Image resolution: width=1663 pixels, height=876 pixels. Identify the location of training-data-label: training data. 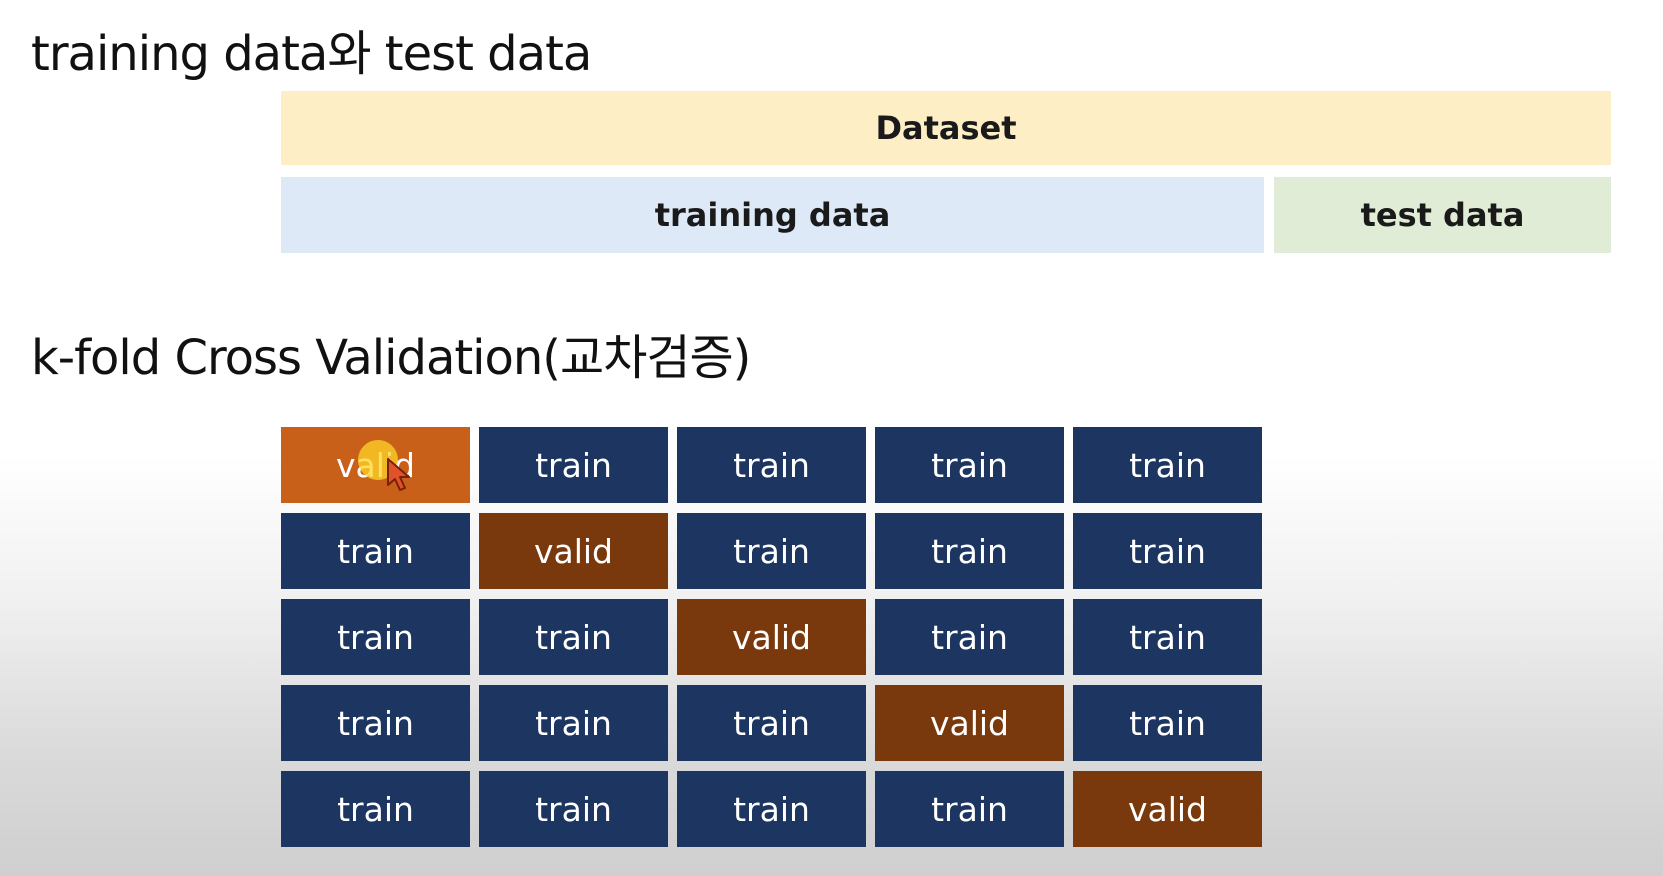
(772, 215).